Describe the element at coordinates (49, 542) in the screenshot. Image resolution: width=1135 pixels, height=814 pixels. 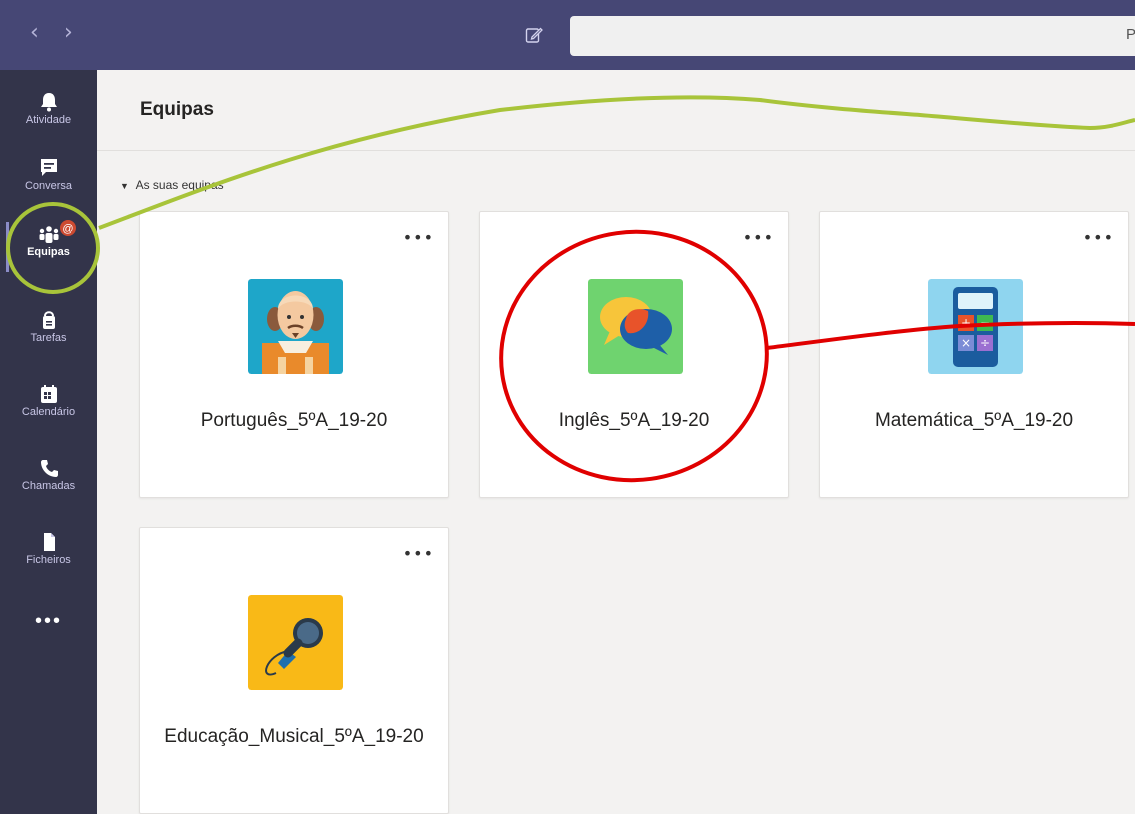
I see `file-icon` at that location.